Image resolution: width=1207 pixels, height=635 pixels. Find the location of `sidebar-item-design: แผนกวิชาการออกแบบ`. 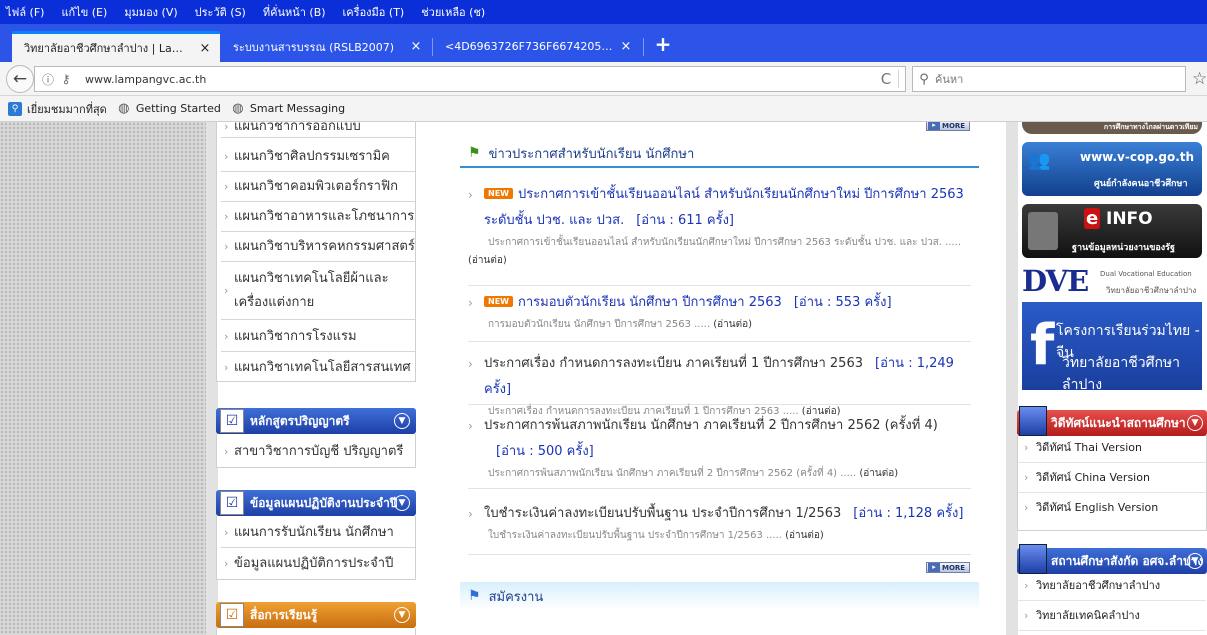

sidebar-item-design: แผนกวิชาการออกแบบ is located at coordinates (318, 130).